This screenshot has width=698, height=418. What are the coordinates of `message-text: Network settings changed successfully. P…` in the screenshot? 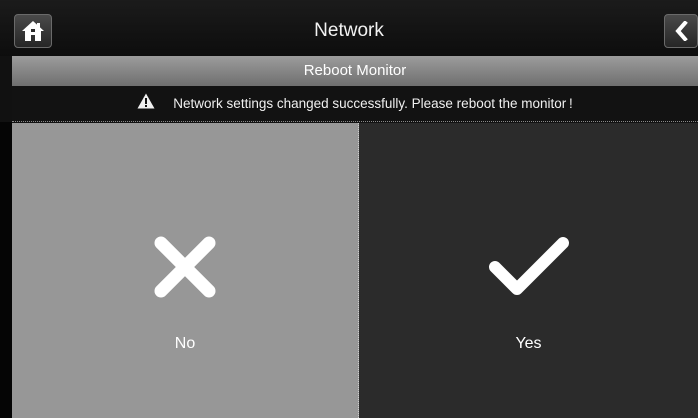 It's located at (373, 103).